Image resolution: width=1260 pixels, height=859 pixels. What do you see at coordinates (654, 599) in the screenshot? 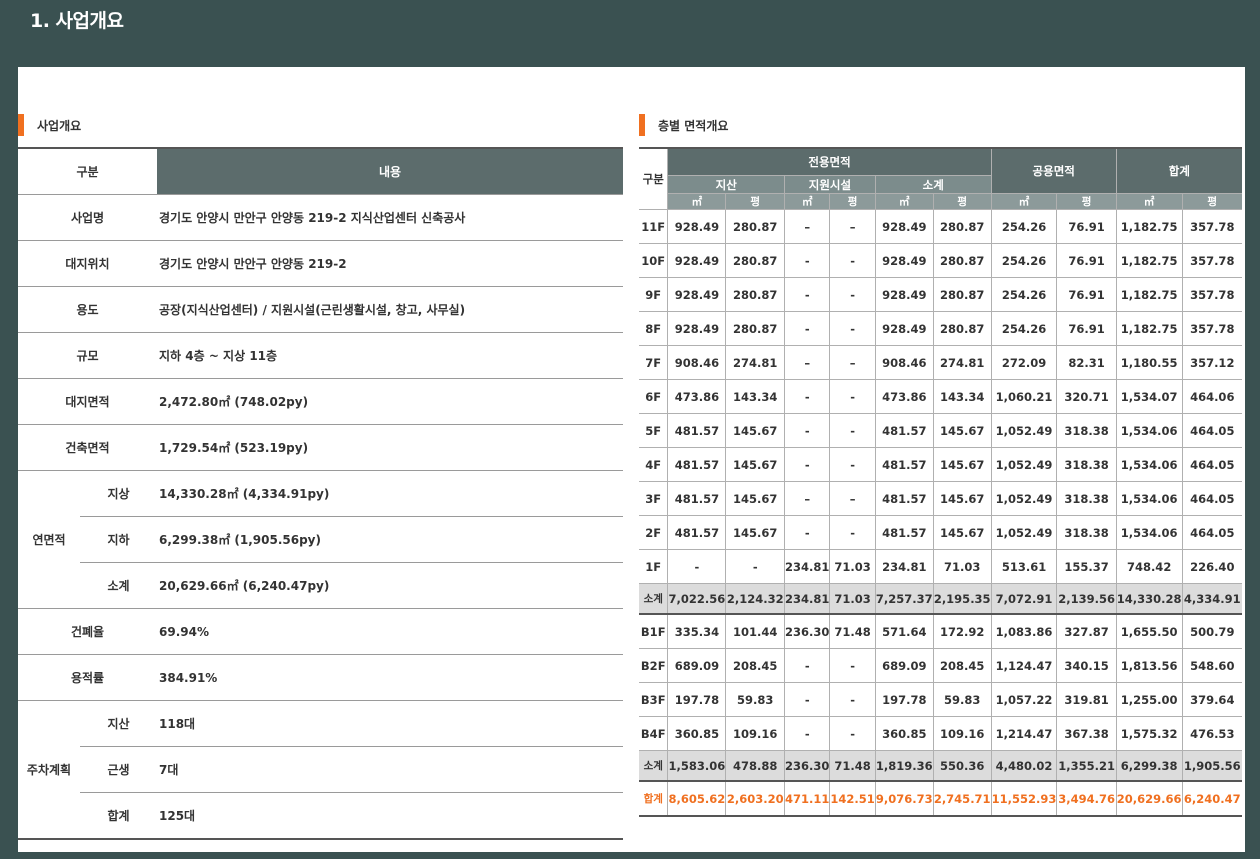
I see `floor-label: 소계` at bounding box center [654, 599].